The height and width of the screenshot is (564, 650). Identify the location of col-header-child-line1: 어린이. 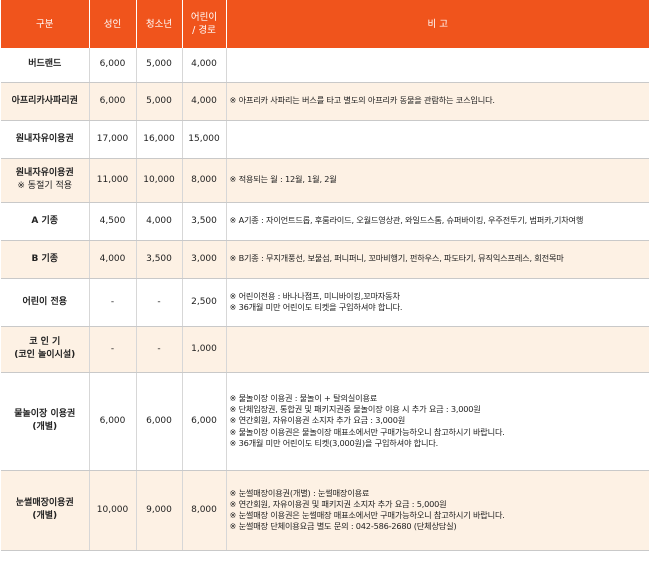
(204, 17).